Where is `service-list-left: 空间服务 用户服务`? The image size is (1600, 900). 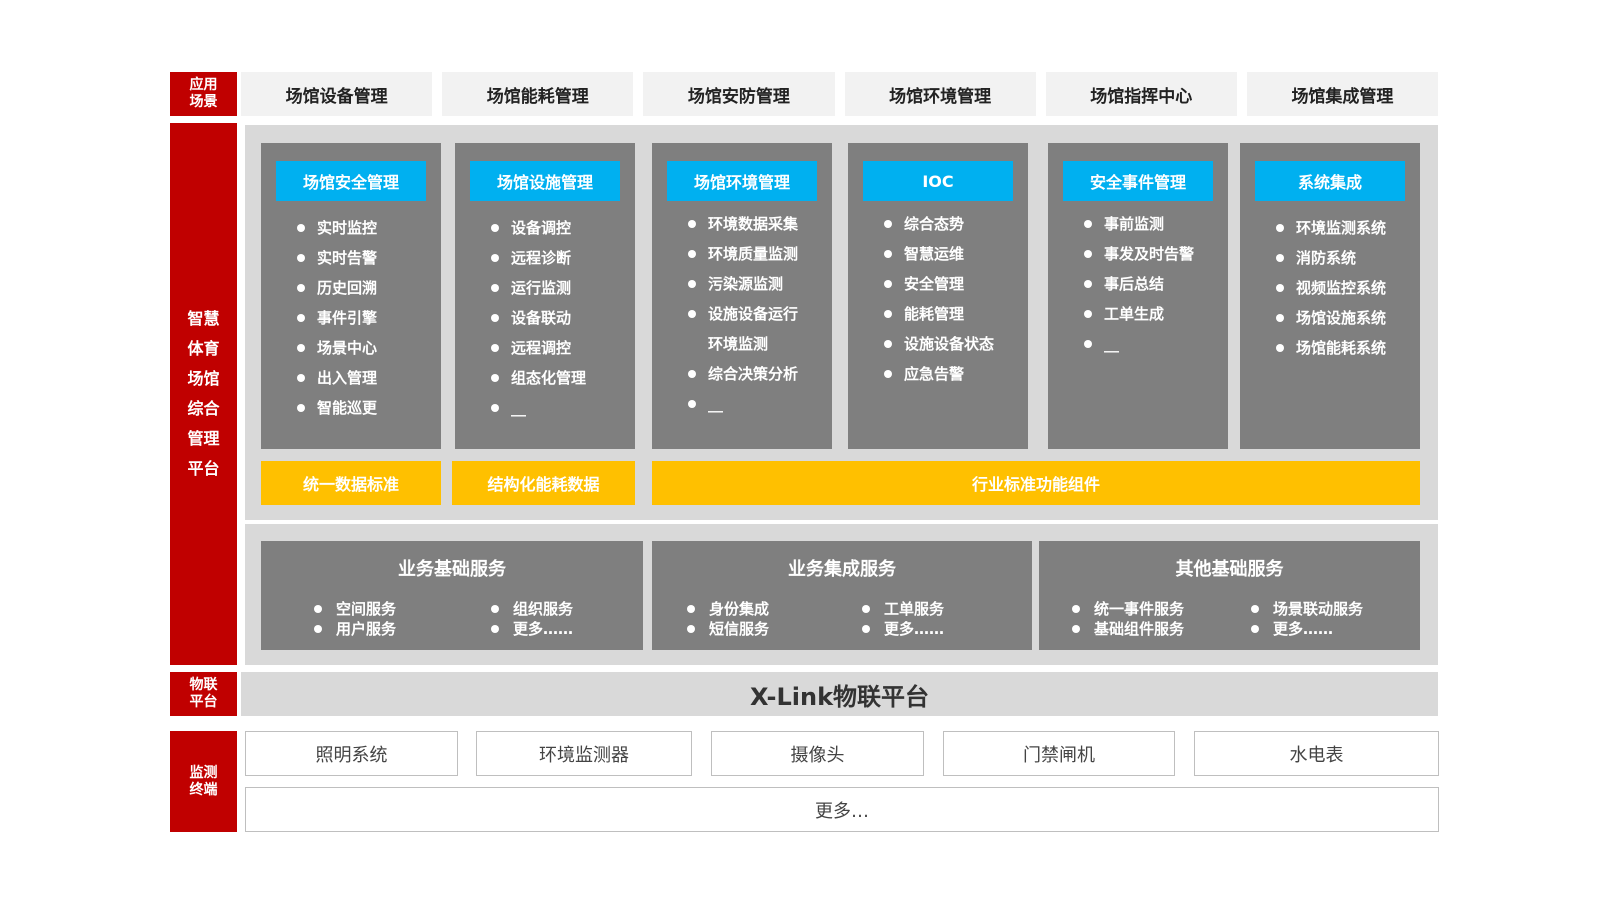
service-list-left: 空间服务 用户服务 is located at coordinates (355, 619).